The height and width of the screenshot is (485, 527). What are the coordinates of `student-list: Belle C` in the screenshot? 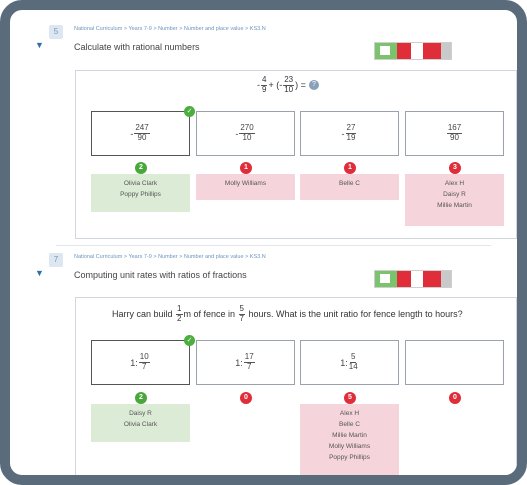 It's located at (349, 187).